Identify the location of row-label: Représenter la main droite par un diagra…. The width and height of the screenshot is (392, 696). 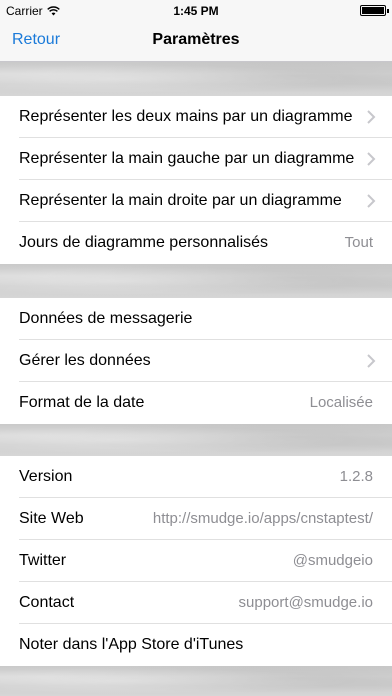
(180, 200).